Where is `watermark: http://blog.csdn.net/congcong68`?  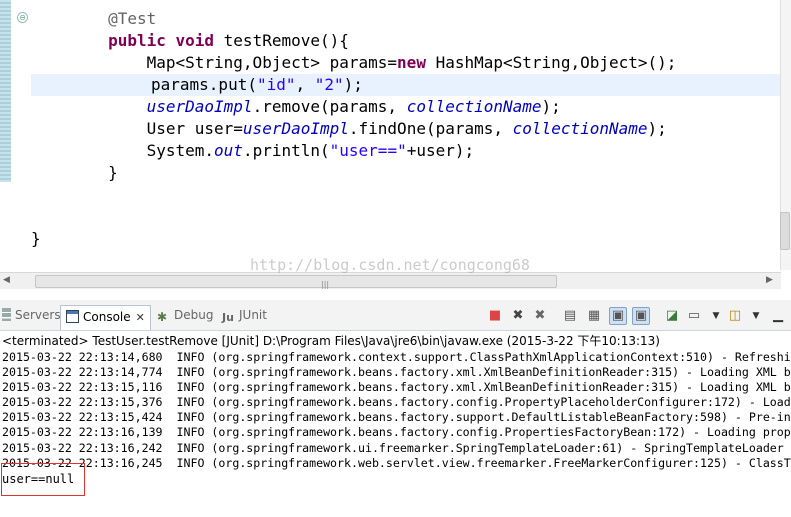
watermark: http://blog.csdn.net/congcong68 is located at coordinates (390, 265).